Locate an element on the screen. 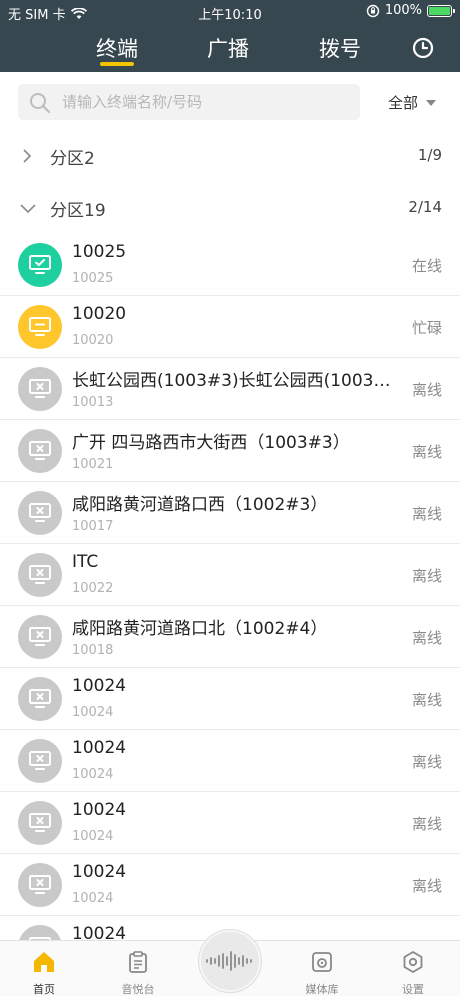  nav-music-label: 音悦台 is located at coordinates (138, 989).